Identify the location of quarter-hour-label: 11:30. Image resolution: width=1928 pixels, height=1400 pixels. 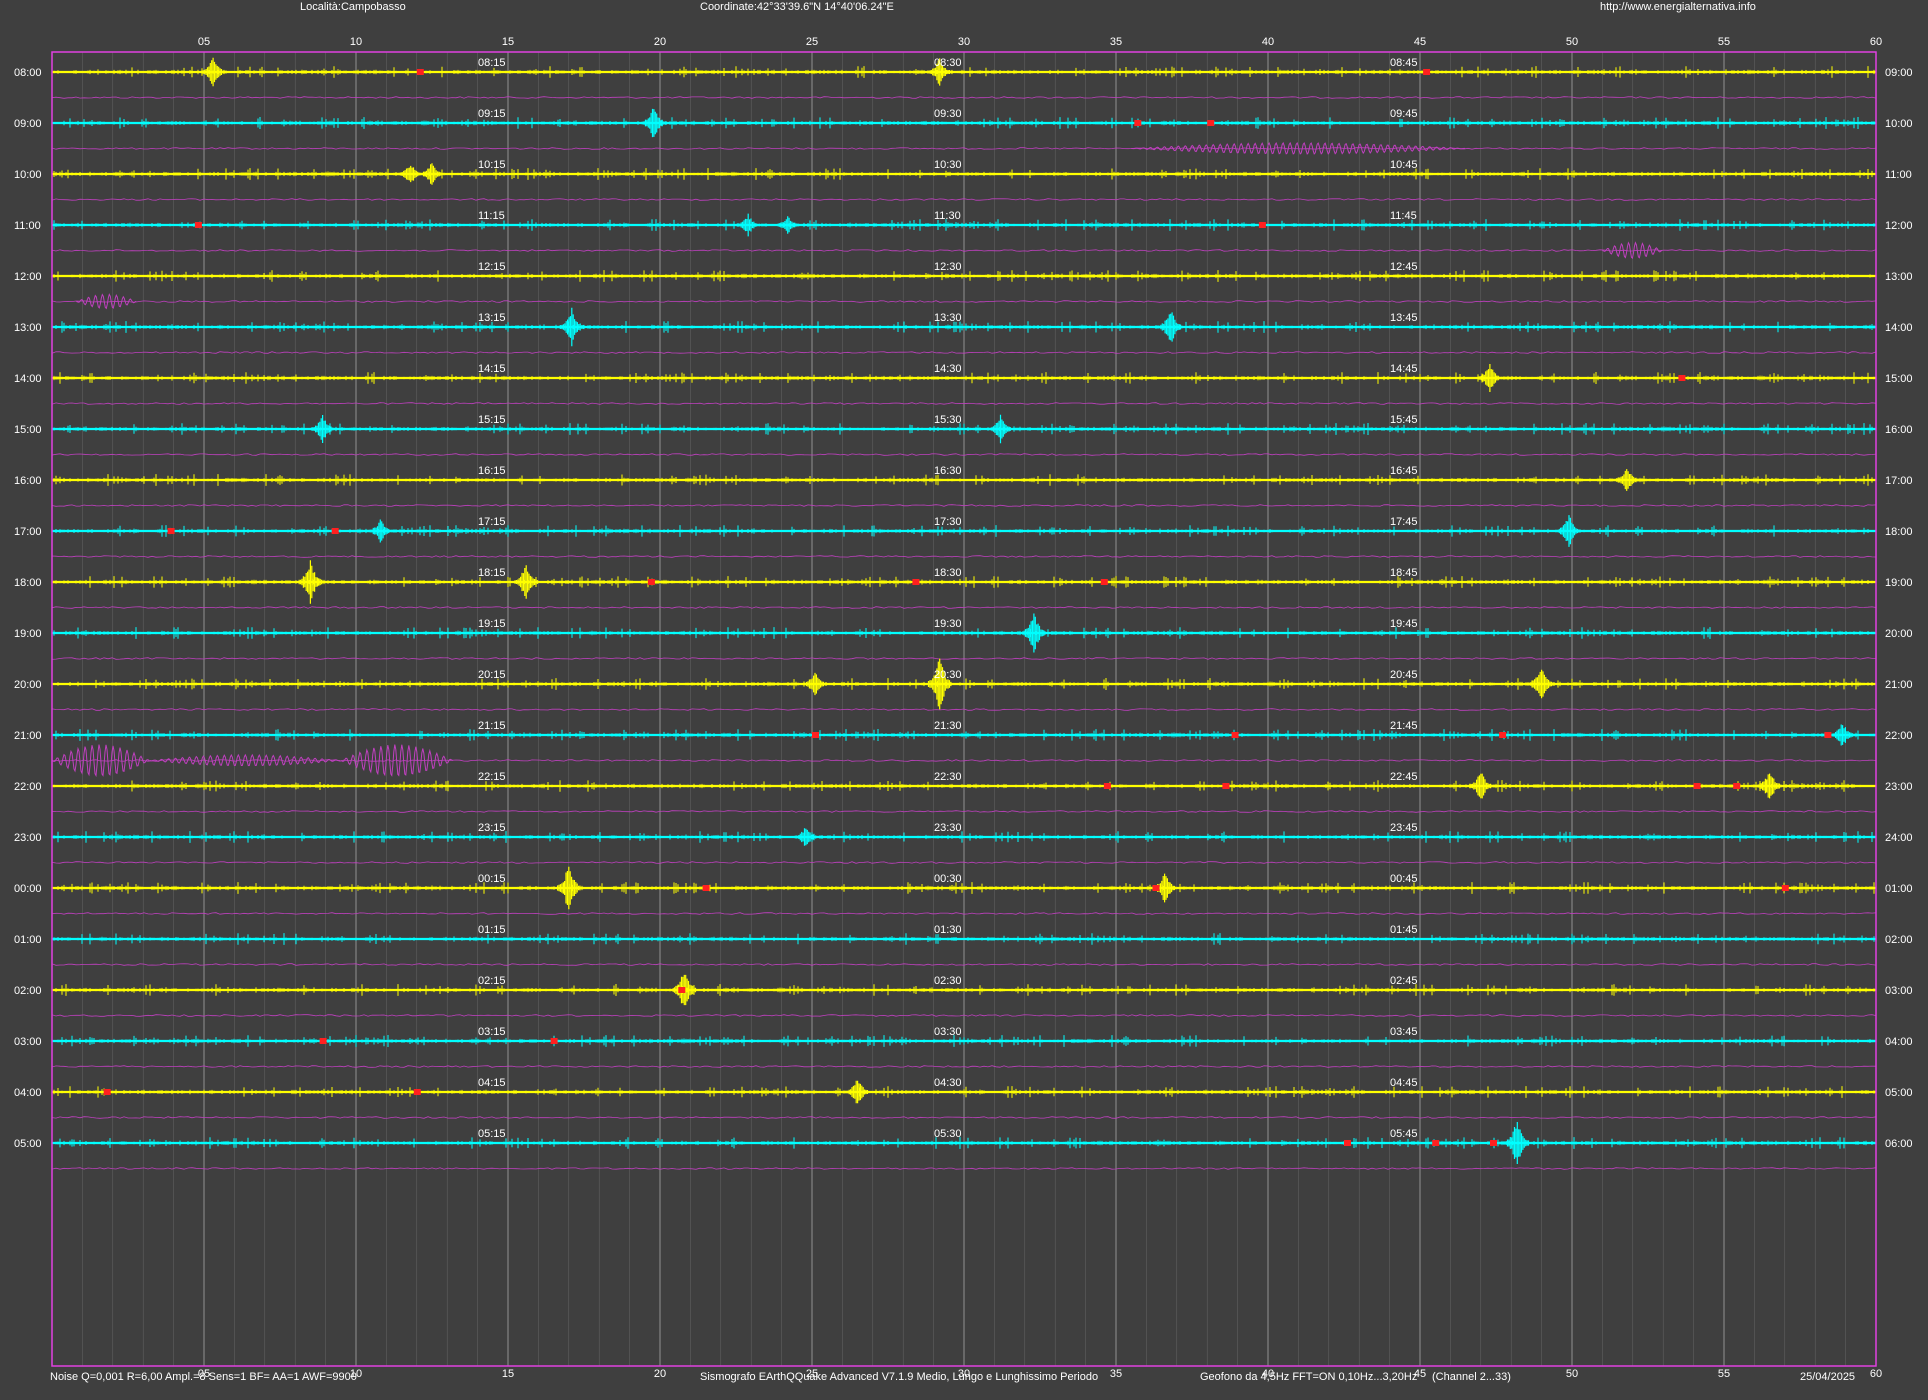
(947, 216).